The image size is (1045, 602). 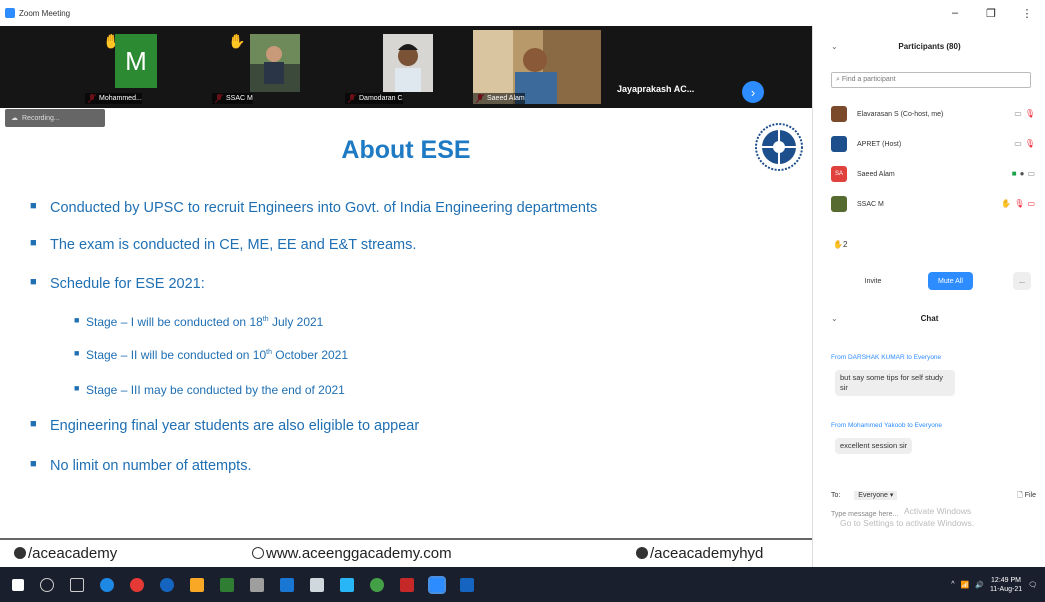 What do you see at coordinates (141, 466) in the screenshot?
I see `list-item: ■ No limit on number of attempts.` at bounding box center [141, 466].